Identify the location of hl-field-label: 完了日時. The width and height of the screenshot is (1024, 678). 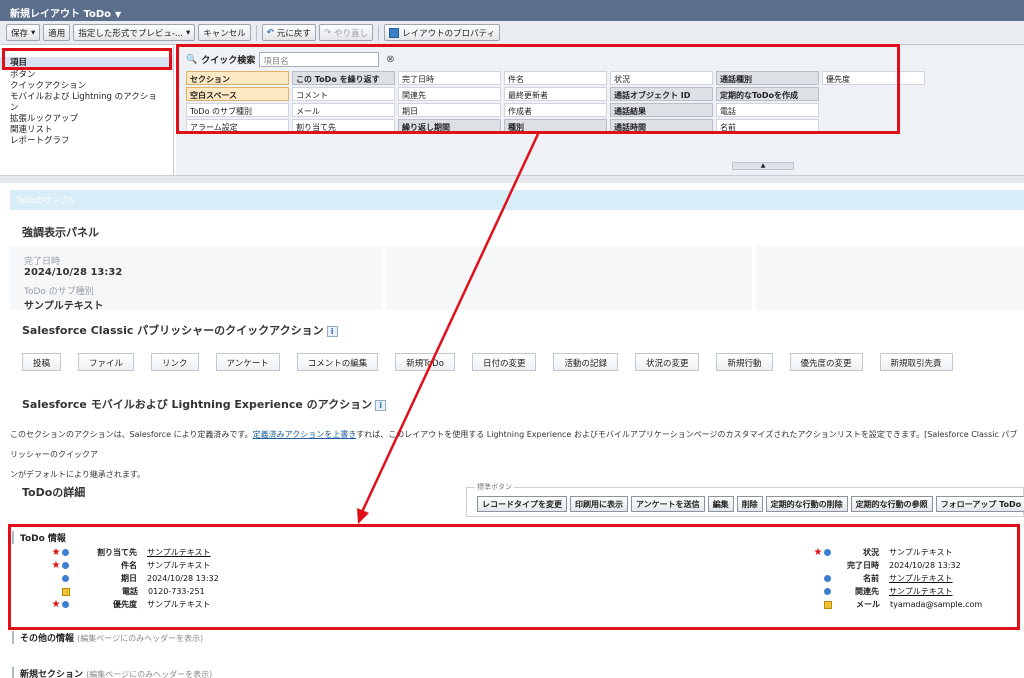
(42, 262).